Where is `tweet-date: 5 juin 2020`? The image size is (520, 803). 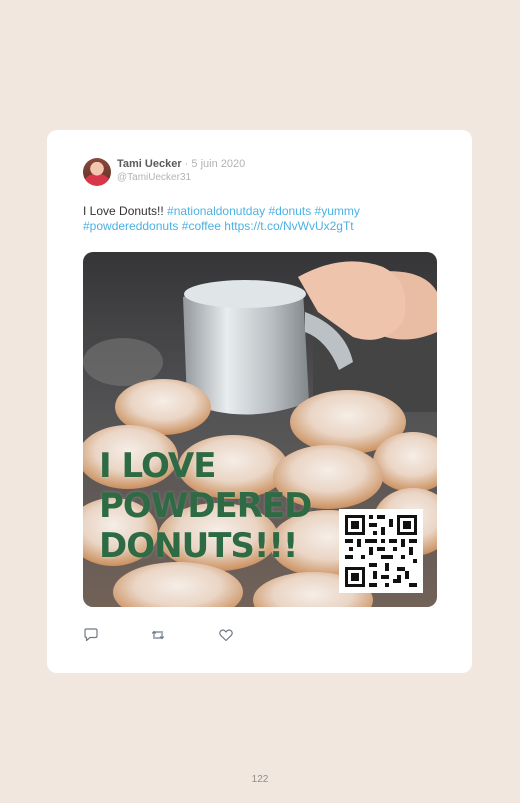
tweet-date: 5 juin 2020 is located at coordinates (218, 164).